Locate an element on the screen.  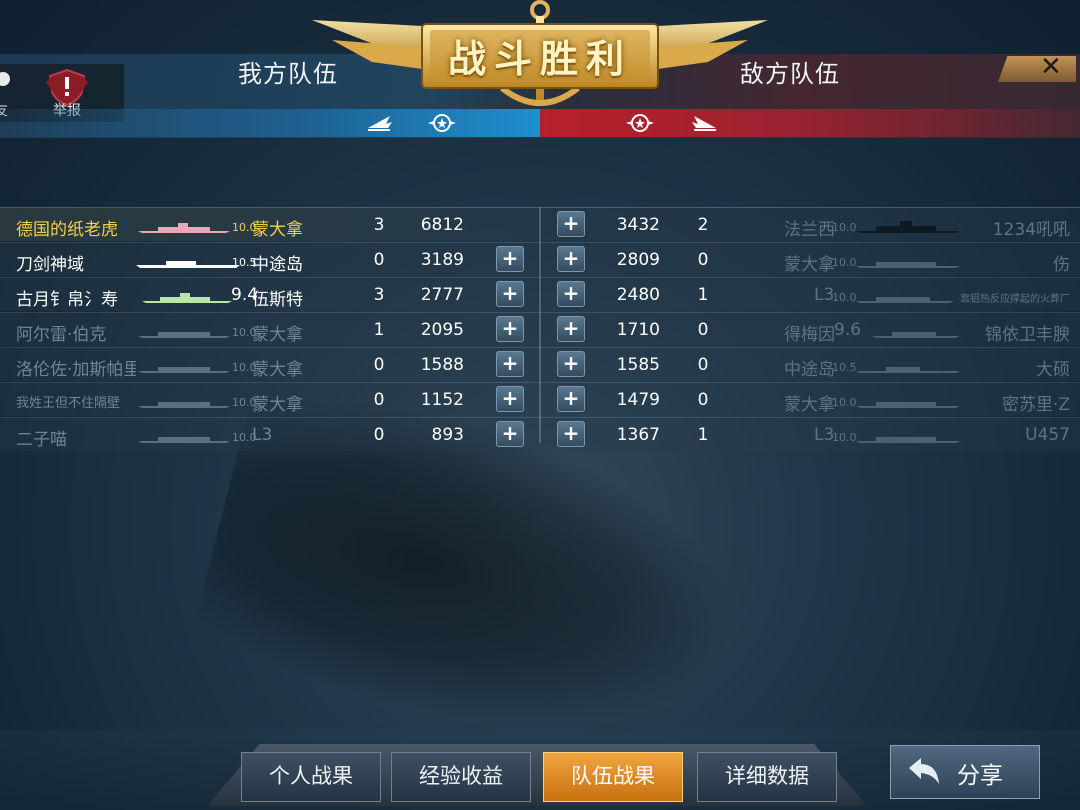
score-value: 2777 is located at coordinates (442, 295).